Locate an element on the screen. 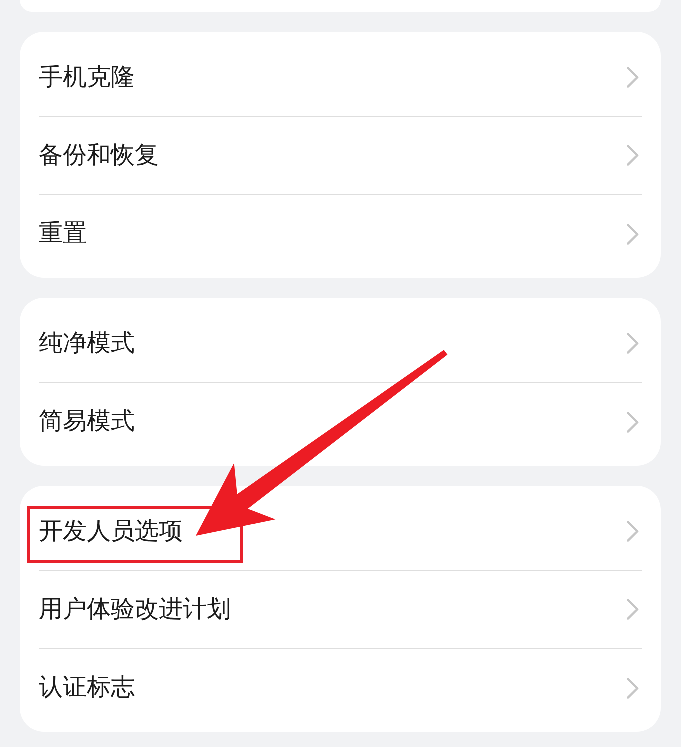 This screenshot has height=747, width=681. settings-item: 用户体验改进计划 is located at coordinates (340, 610).